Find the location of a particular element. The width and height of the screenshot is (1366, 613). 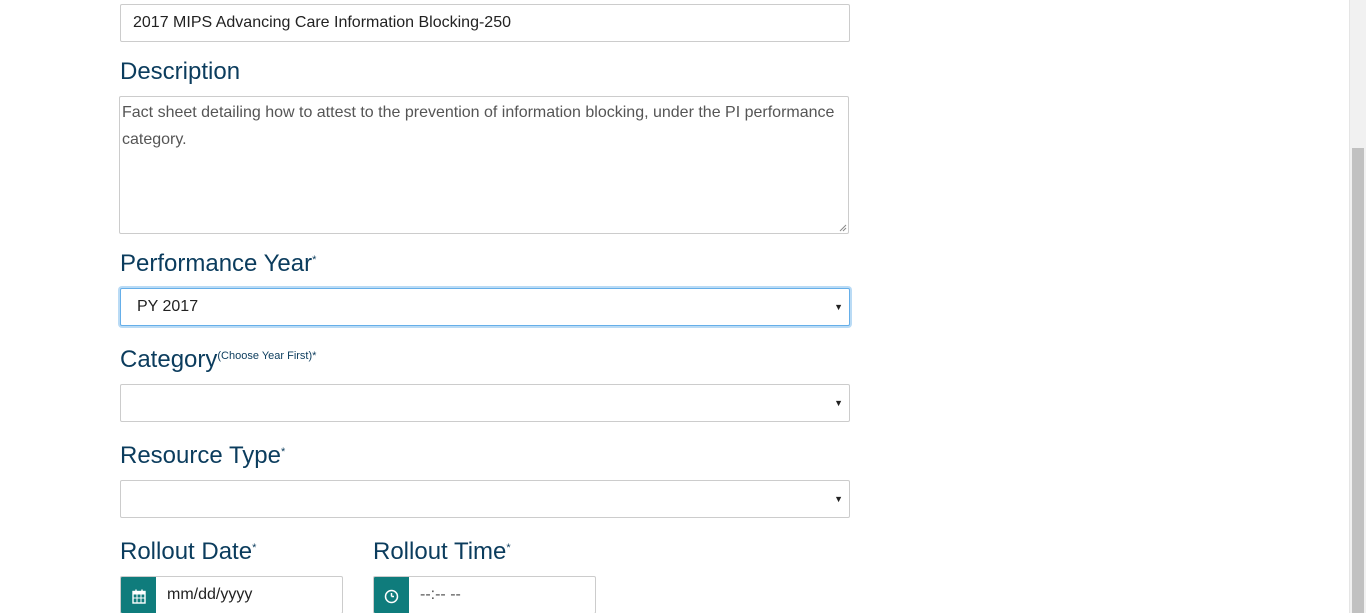

rollout-date-field: mm/dd/yyyy is located at coordinates (231, 594).